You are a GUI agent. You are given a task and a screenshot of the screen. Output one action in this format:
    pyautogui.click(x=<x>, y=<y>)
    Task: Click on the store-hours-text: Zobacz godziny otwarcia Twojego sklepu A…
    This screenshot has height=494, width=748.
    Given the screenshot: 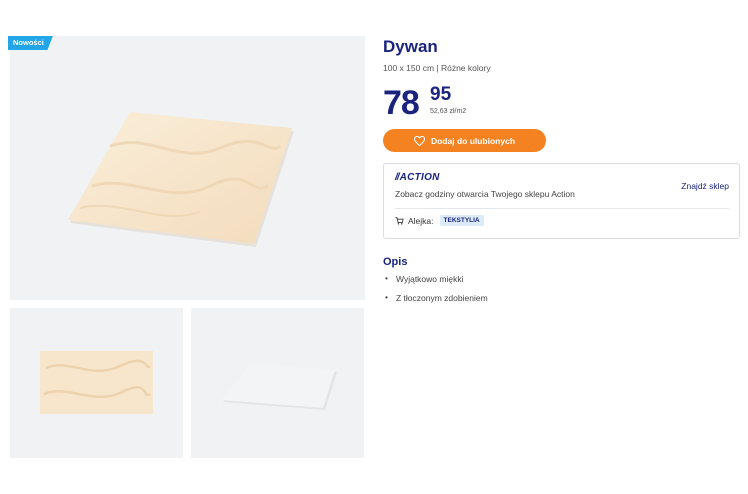 What is the action you would take?
    pyautogui.click(x=485, y=194)
    